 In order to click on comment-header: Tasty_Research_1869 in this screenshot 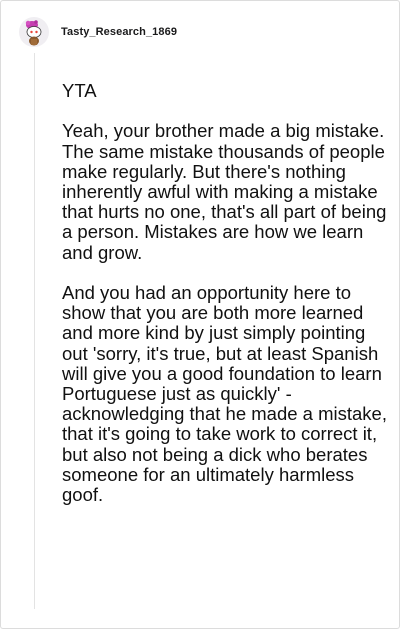, I will do `click(98, 32)`.